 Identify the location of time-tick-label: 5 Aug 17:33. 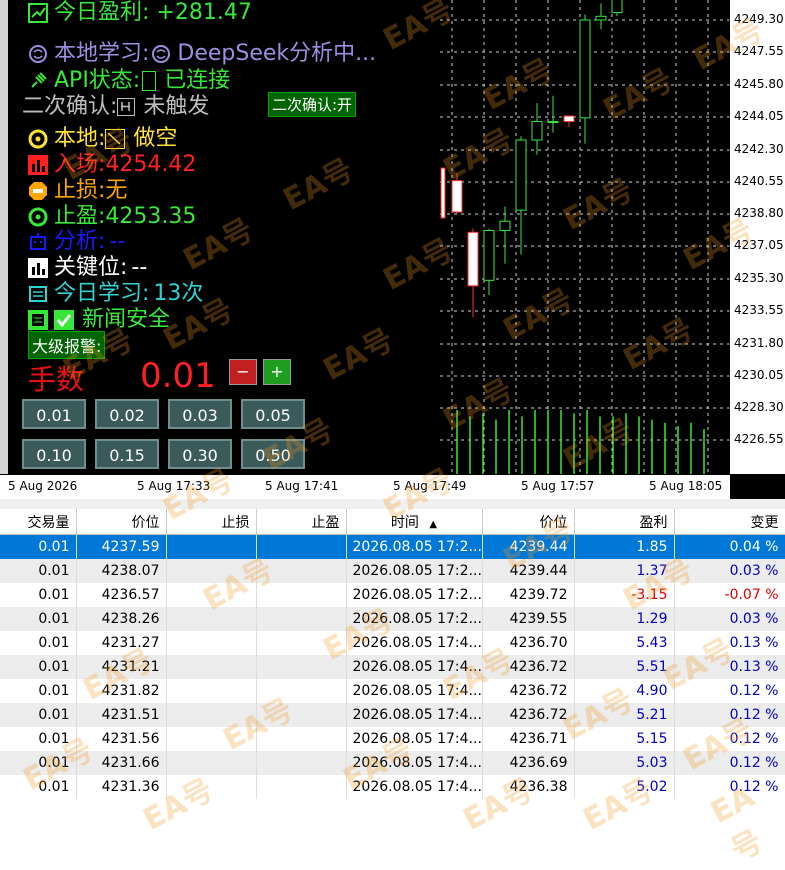
(174, 486).